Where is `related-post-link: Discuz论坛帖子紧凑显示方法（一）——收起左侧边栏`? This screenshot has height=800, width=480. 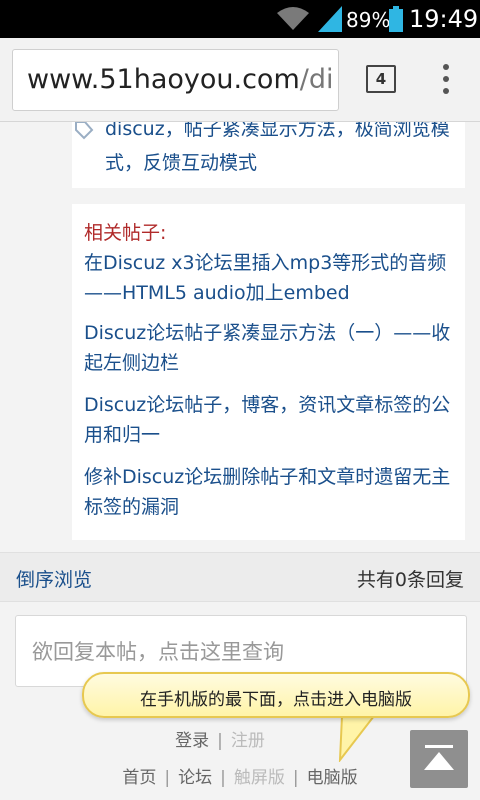
related-post-link: Discuz论坛帖子紧凑显示方法（一）——收起左侧边栏 is located at coordinates (270, 348).